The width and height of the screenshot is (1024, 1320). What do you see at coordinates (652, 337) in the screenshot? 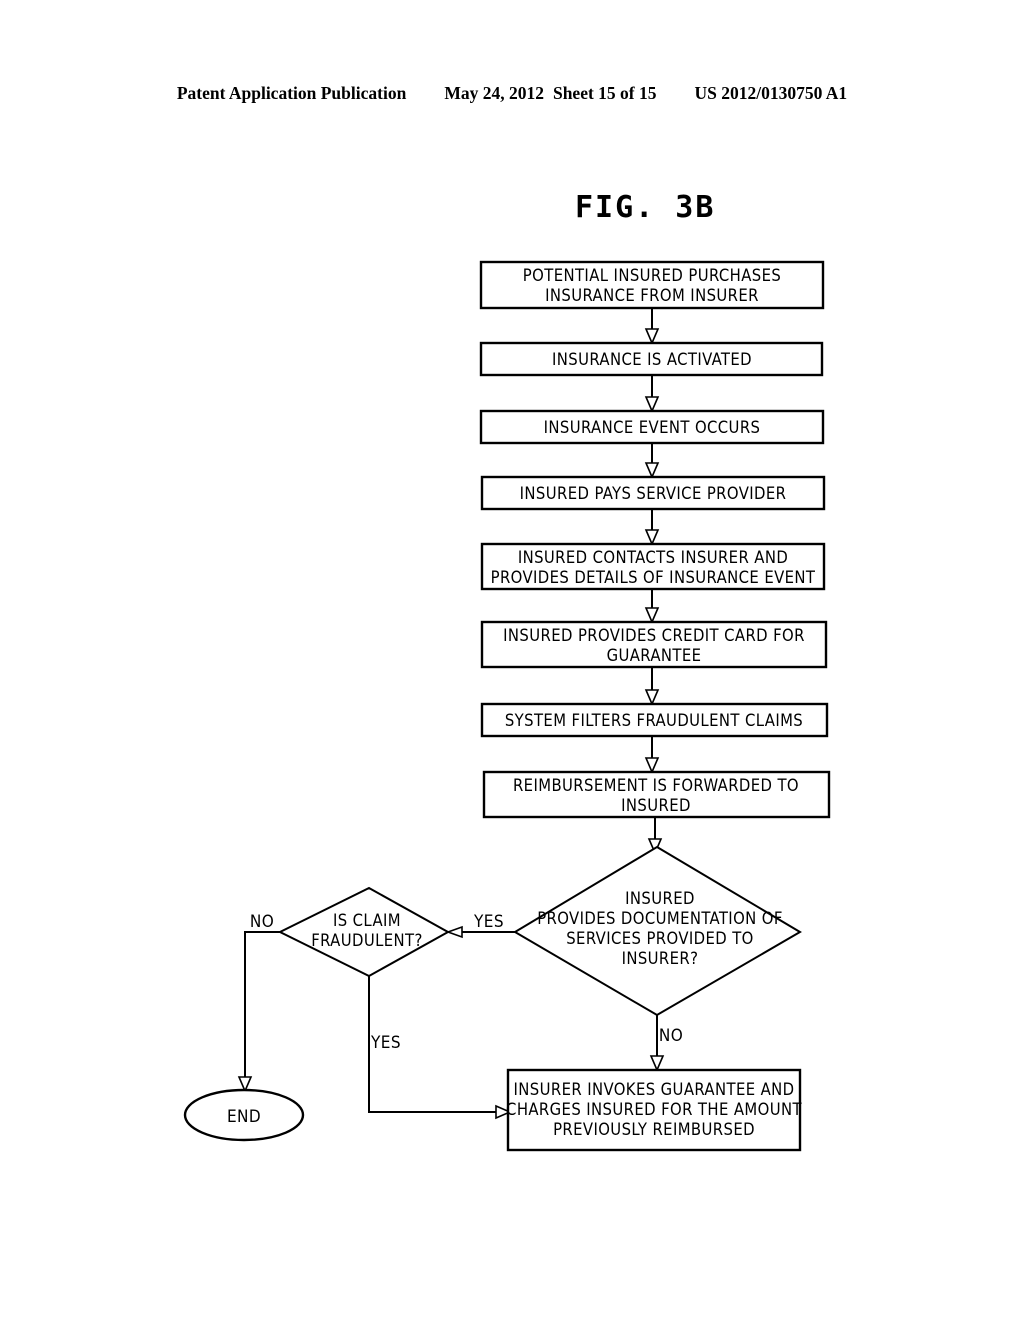
I see `arrowhead-n1-n2` at bounding box center [652, 337].